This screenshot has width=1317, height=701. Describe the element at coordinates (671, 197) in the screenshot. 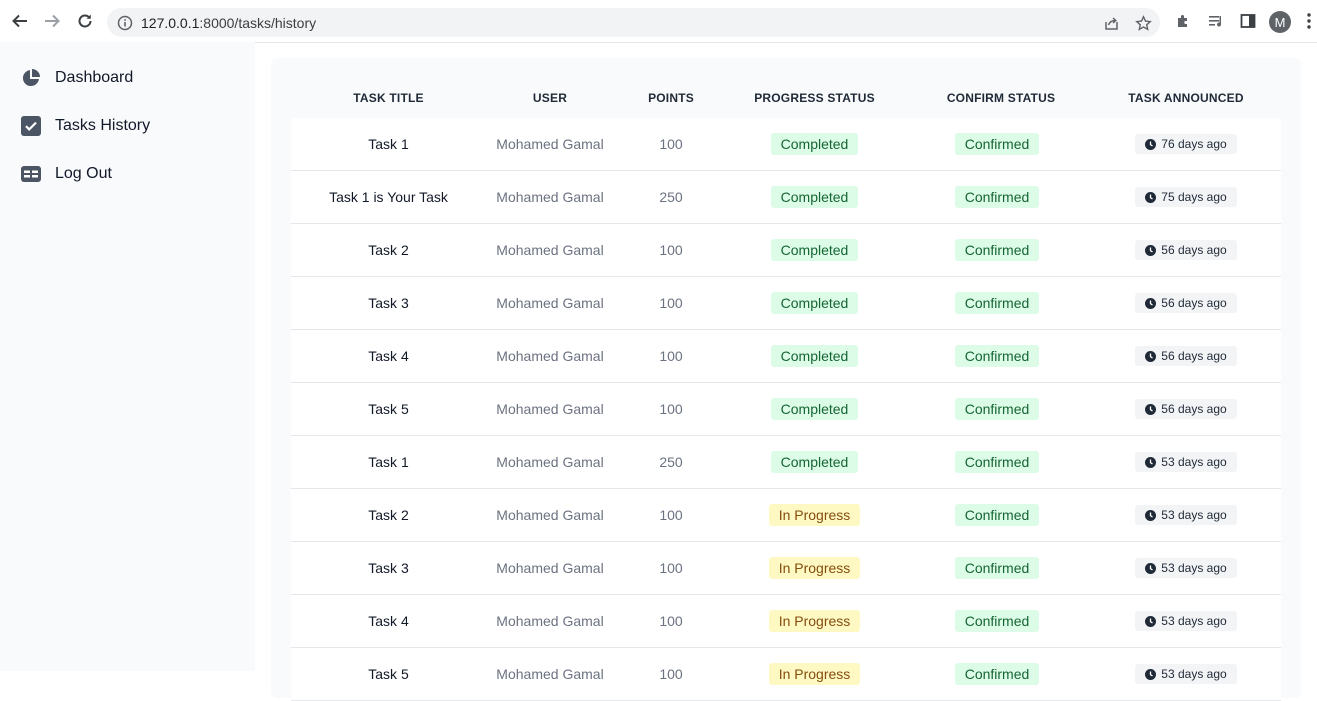

I see `task-points: 250` at that location.